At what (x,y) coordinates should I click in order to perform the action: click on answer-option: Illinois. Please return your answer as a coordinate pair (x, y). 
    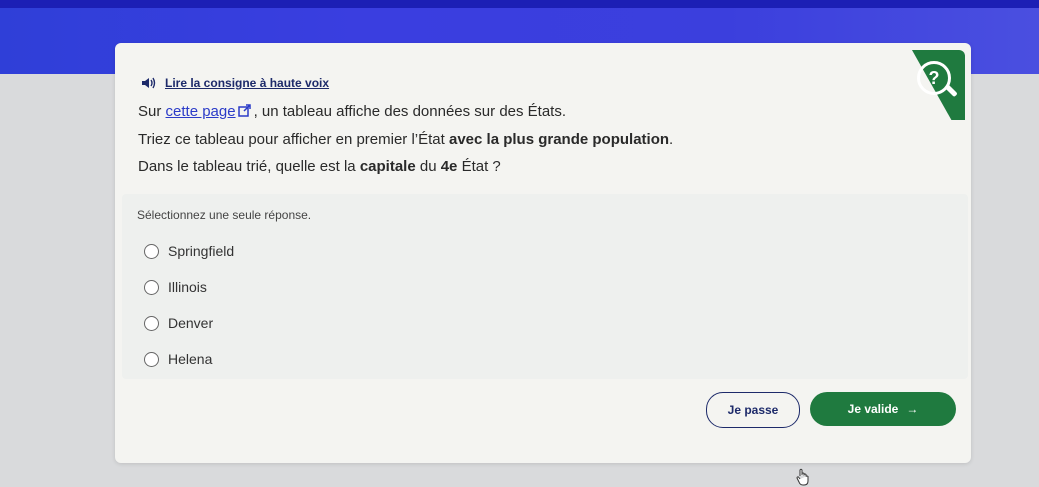
    Looking at the image, I should click on (175, 287).